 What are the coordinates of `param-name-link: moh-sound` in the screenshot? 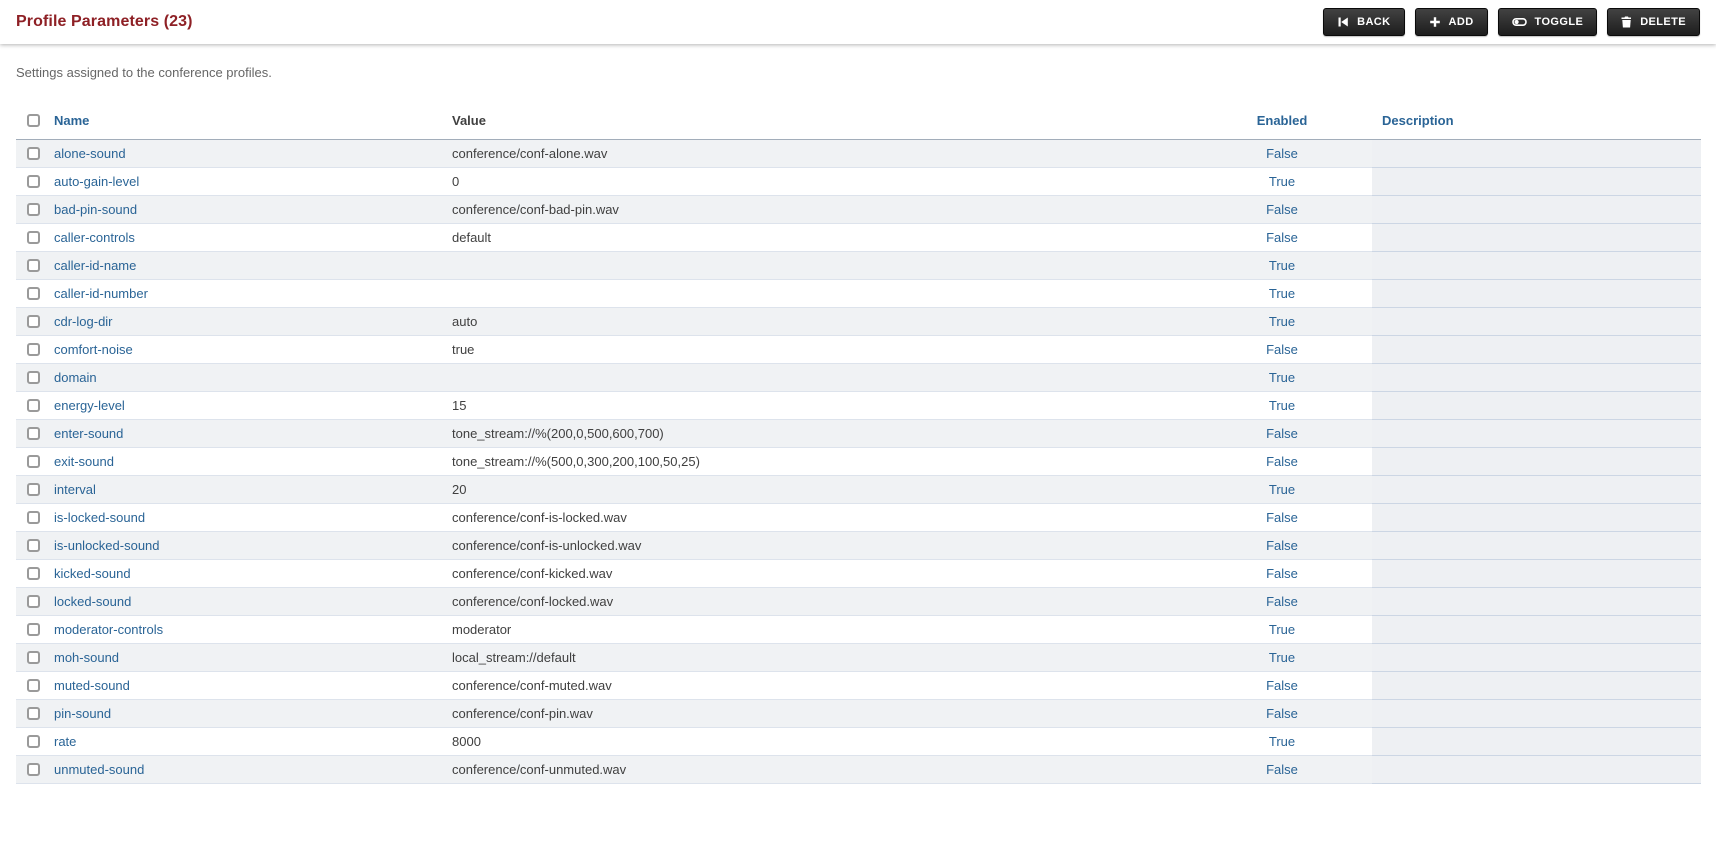 It's located at (86, 657).